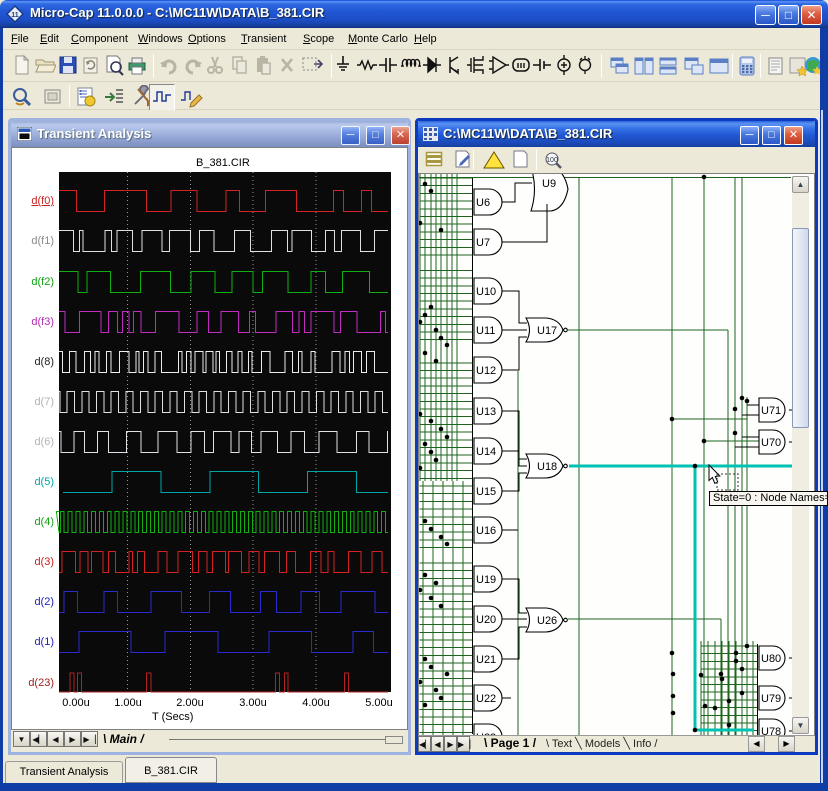 This screenshot has height=791, width=828. I want to click on svg-text: U78, so click(771, 730).